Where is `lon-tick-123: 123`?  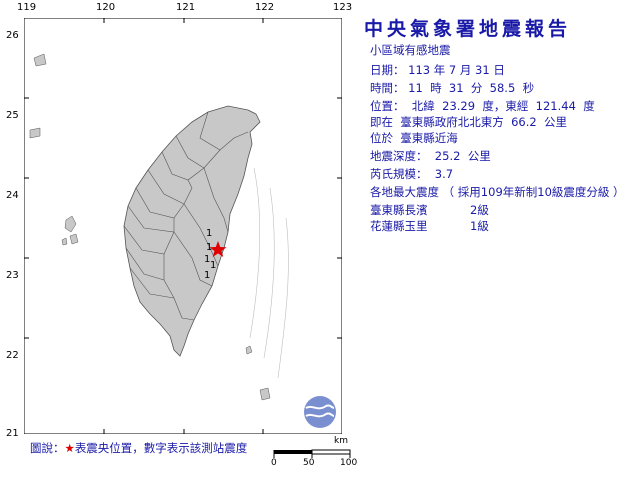
lon-tick-123: 123 is located at coordinates (343, 7).